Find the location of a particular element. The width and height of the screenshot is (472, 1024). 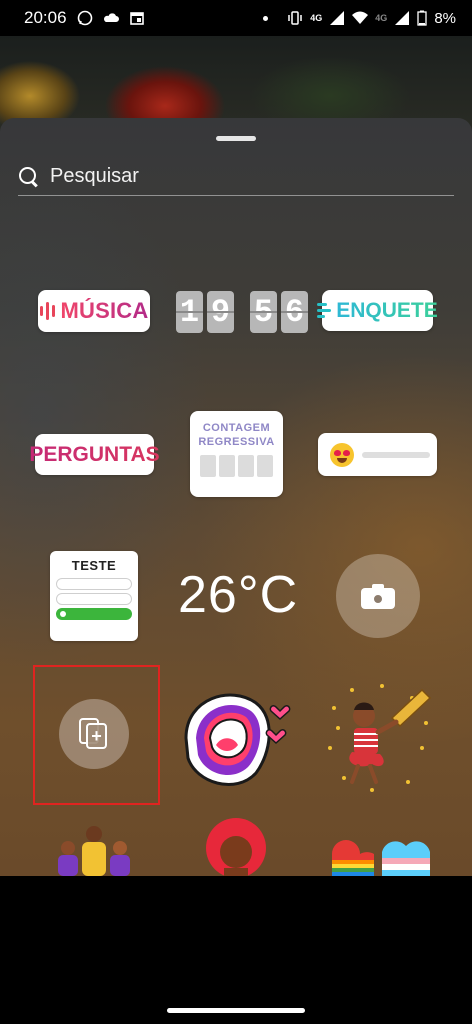

countdown-boxes is located at coordinates (236, 466).